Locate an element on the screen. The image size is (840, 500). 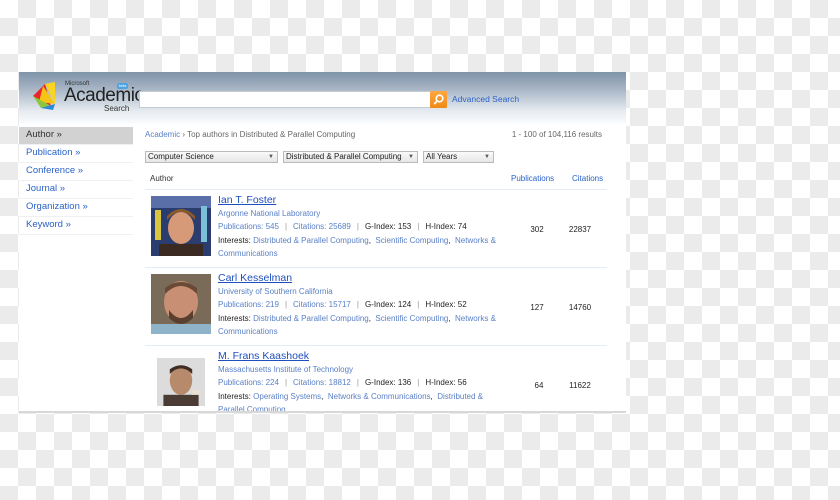
subfield-select: Distributed & Parallel Computing ▼ is located at coordinates (350, 157).